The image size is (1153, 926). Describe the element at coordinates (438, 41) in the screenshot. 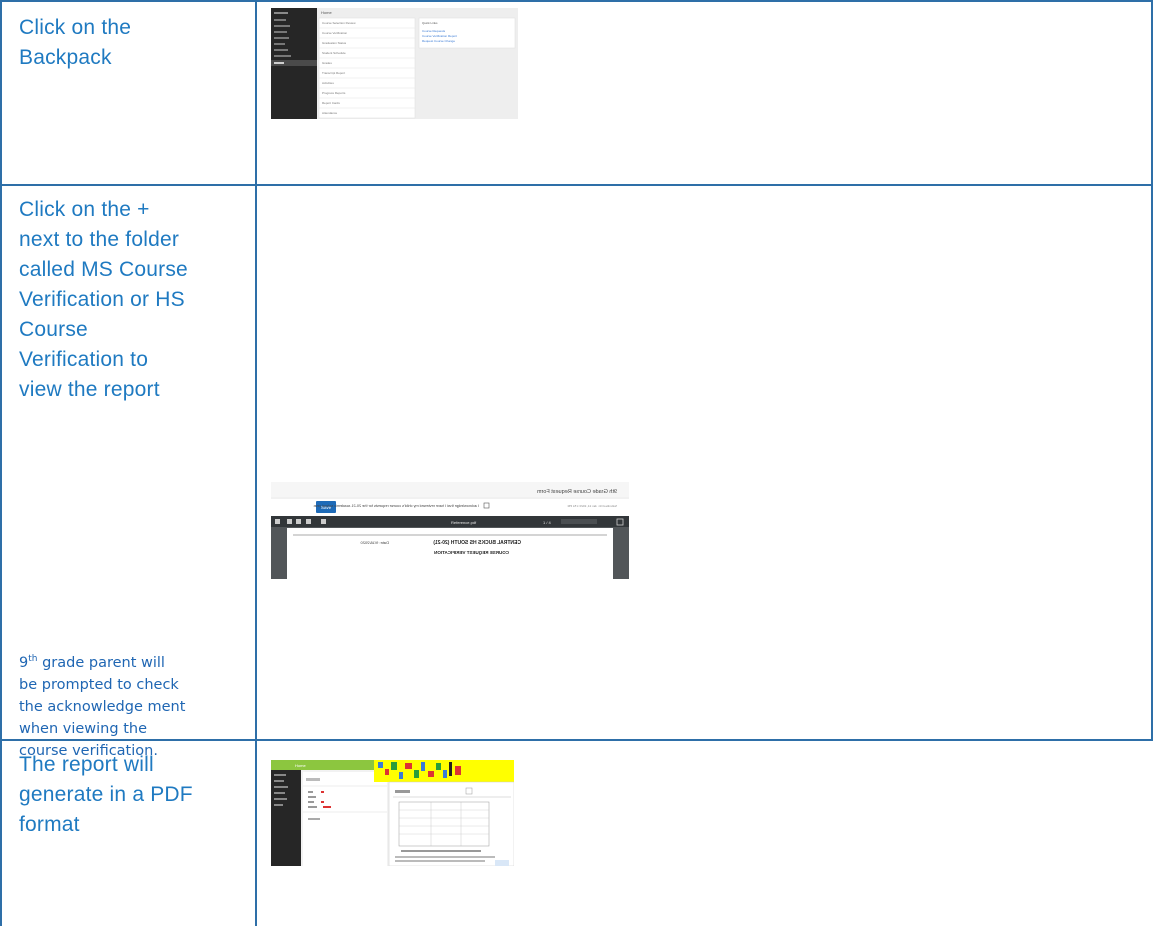

I see `side-link: Request Course Change` at that location.